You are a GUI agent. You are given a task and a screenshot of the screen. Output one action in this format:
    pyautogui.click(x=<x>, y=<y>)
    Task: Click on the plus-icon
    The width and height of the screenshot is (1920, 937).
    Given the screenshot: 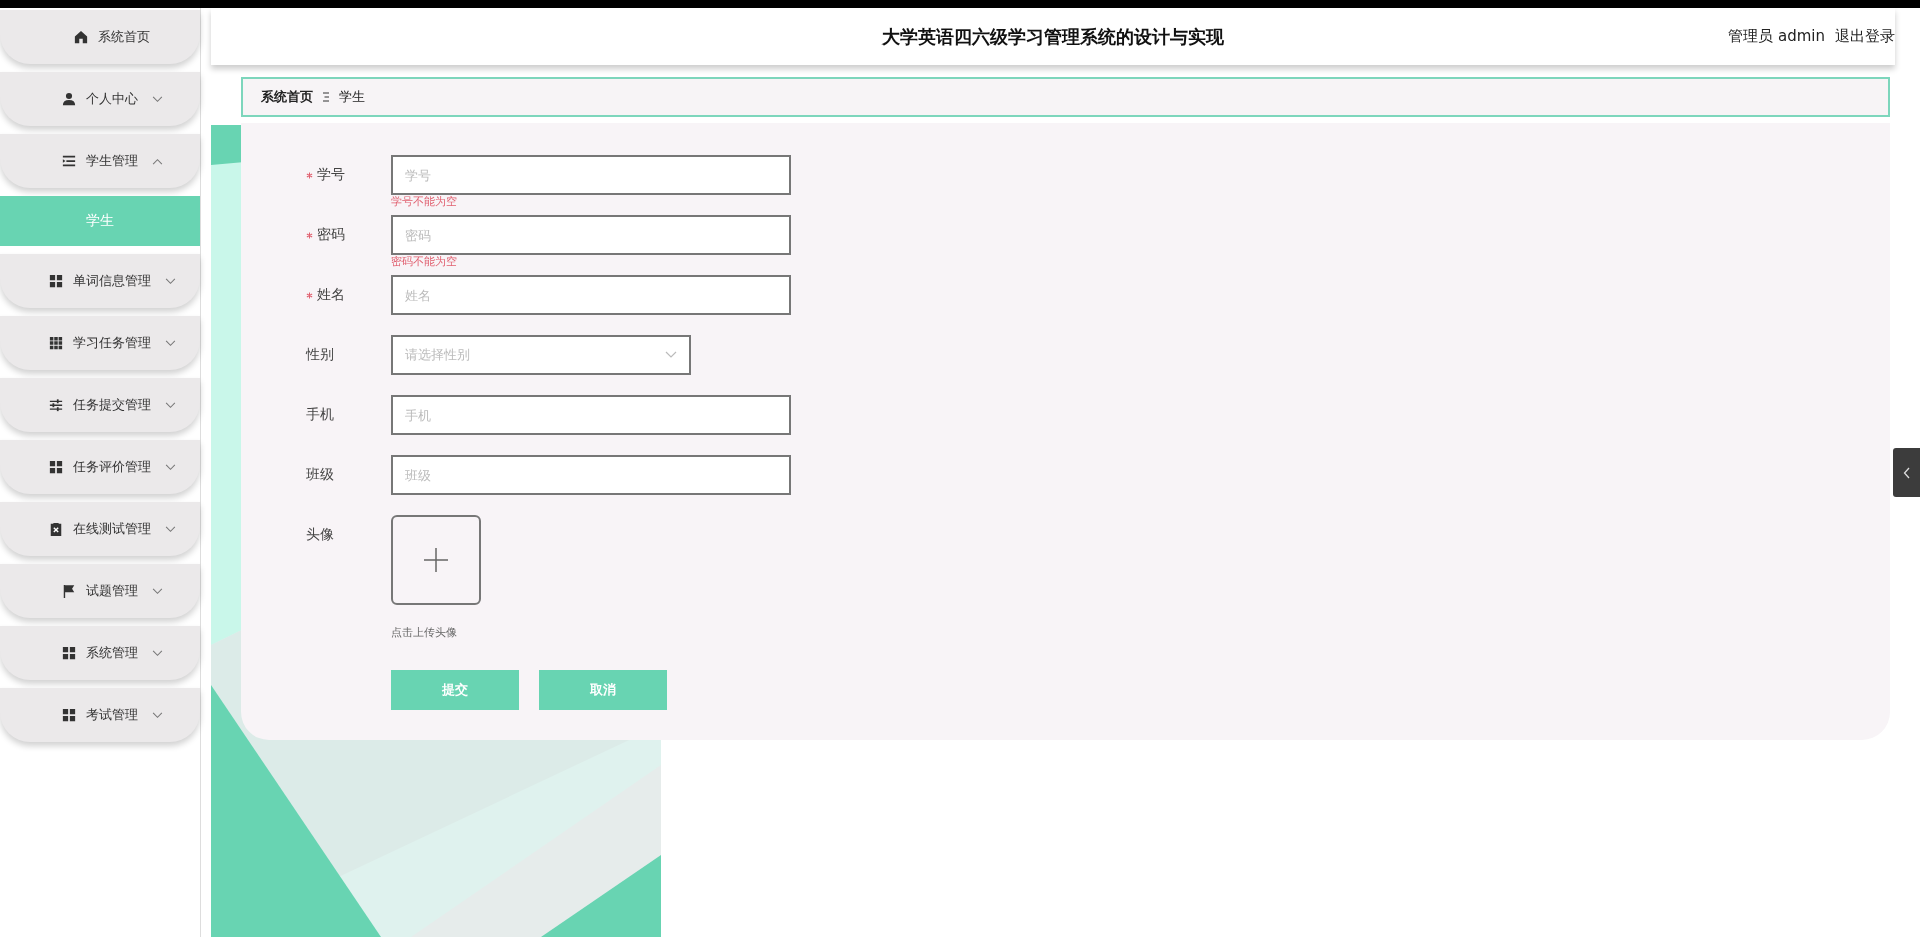 What is the action you would take?
    pyautogui.click(x=436, y=560)
    